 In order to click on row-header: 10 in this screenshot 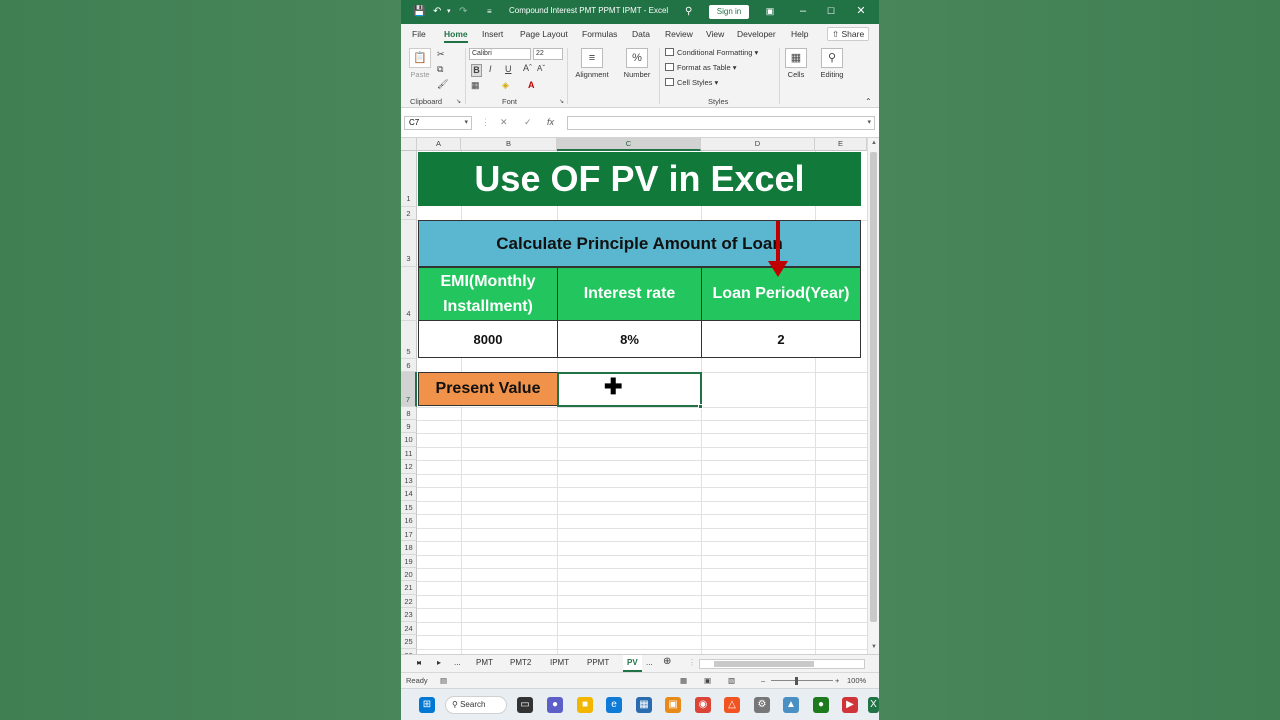, I will do `click(409, 440)`.